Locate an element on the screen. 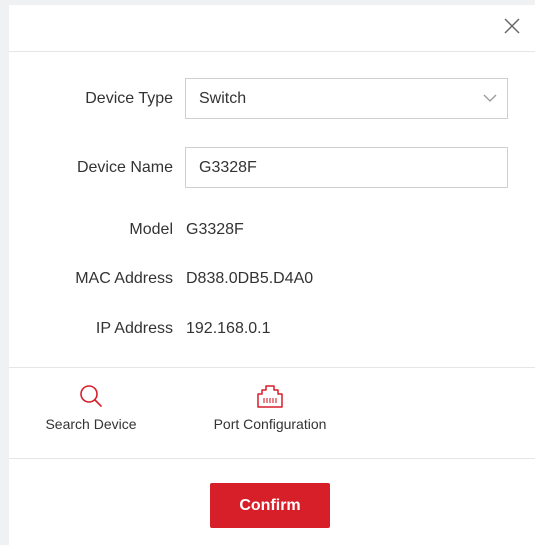 The image size is (535, 545). port-configuration-label: Port Configuration is located at coordinates (270, 424).